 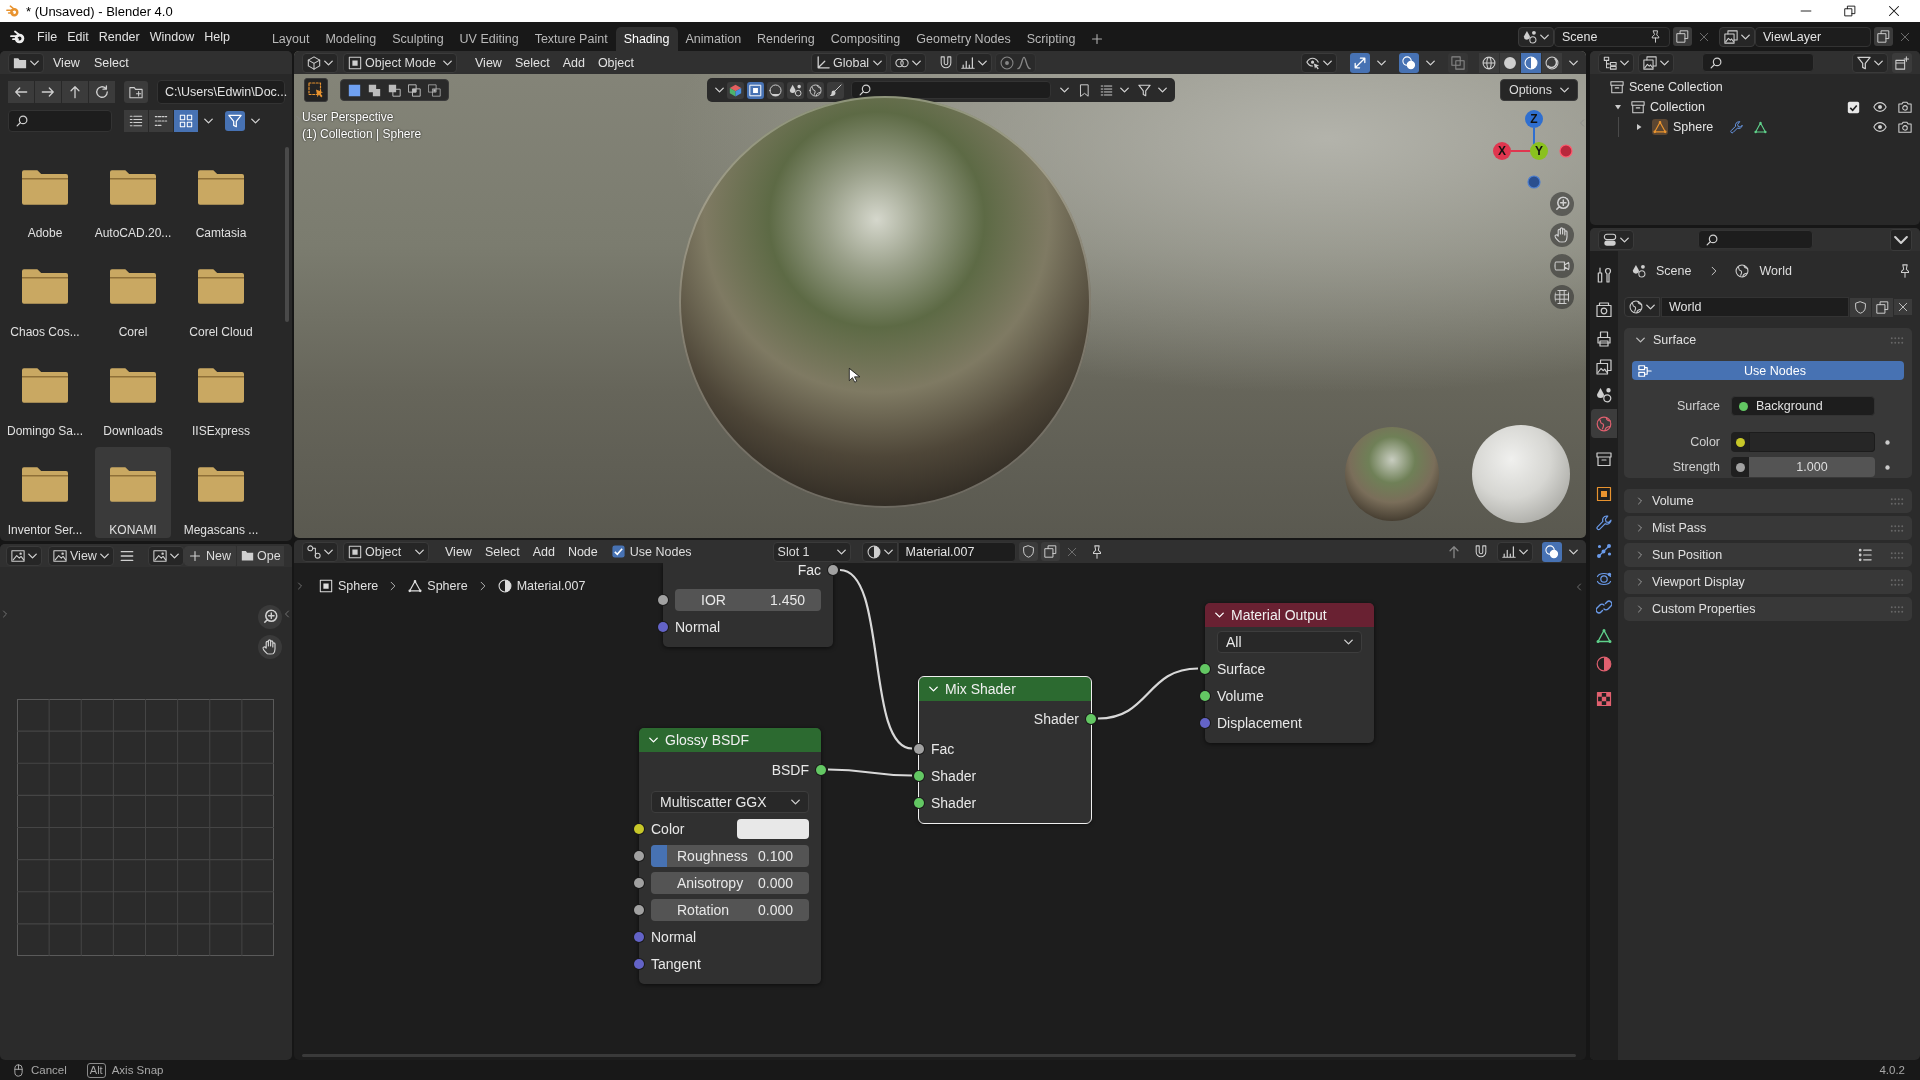 I want to click on arrow-up-icon, so click(x=75, y=92).